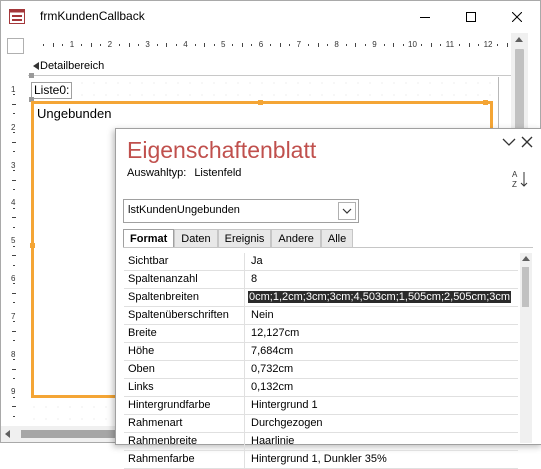 The image size is (541, 469). I want to click on ruler-number: 2, so click(13, 127).